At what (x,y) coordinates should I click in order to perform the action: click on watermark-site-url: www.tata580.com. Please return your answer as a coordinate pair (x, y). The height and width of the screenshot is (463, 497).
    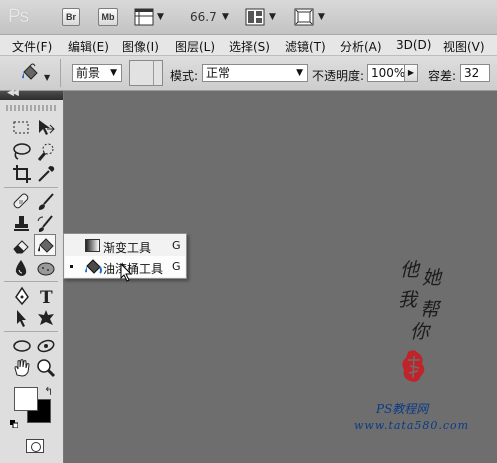
    Looking at the image, I should click on (412, 425).